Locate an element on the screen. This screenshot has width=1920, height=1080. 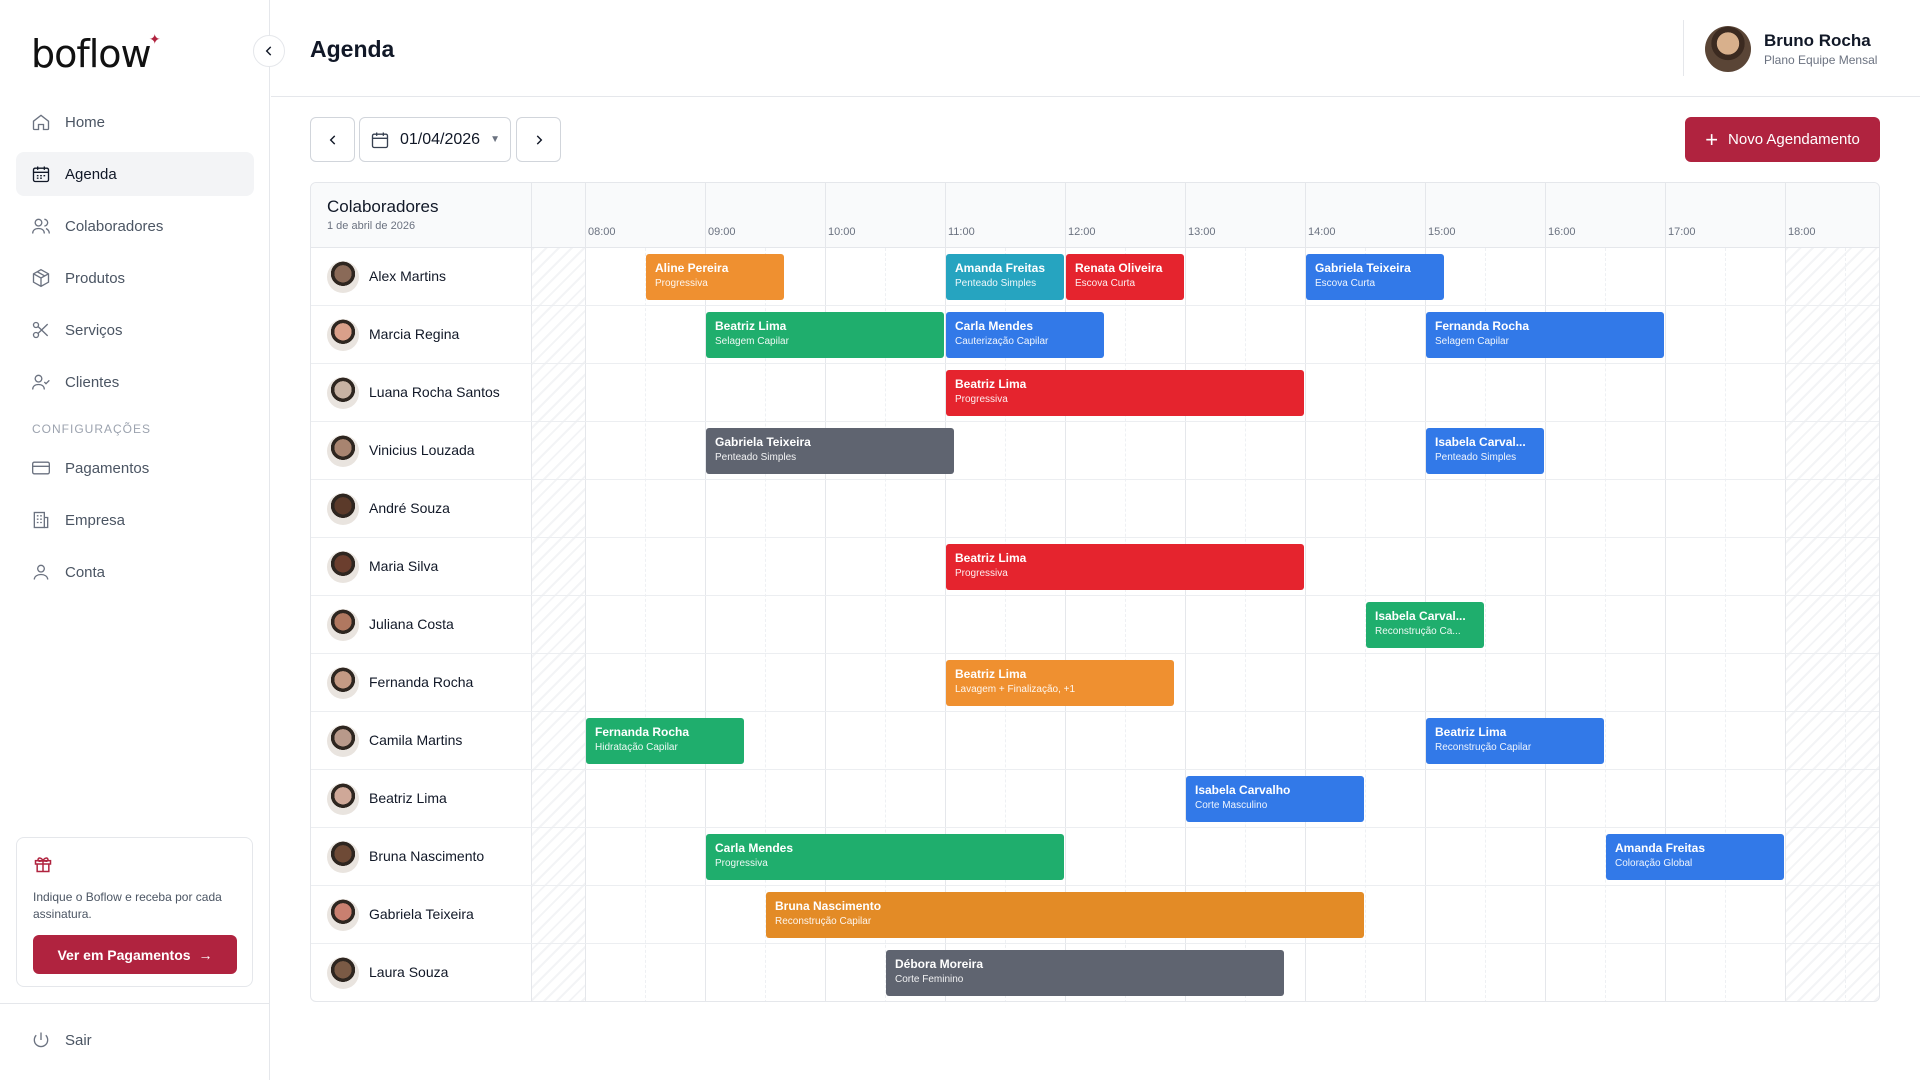
appointment-card: Beatriz Lima Reconstrução Capilar is located at coordinates (1515, 741).